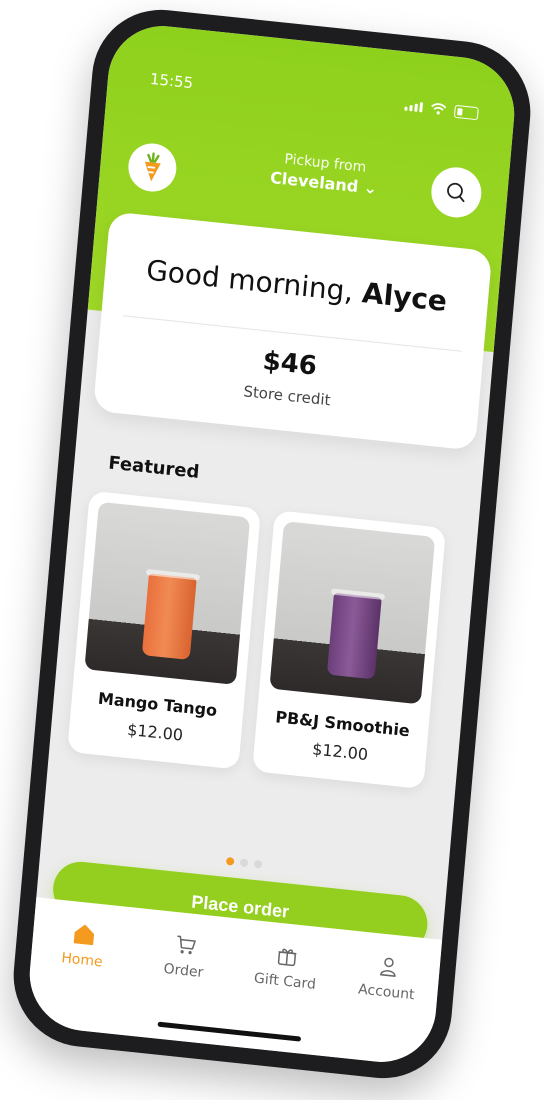 The image size is (544, 1100). I want to click on cart-icon, so click(186, 945).